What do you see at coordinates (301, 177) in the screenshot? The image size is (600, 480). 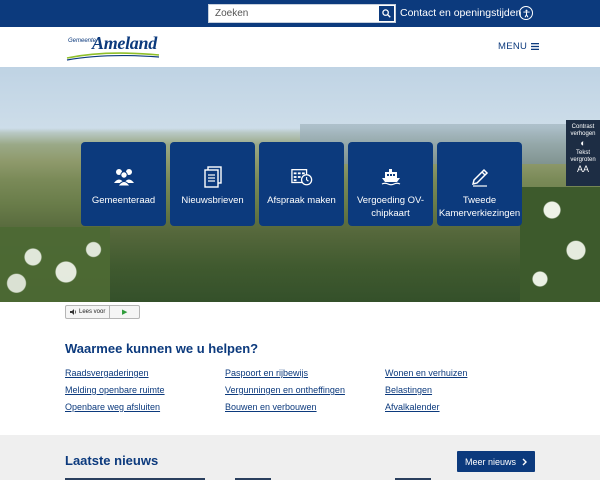 I see `calendar-clock-icon` at bounding box center [301, 177].